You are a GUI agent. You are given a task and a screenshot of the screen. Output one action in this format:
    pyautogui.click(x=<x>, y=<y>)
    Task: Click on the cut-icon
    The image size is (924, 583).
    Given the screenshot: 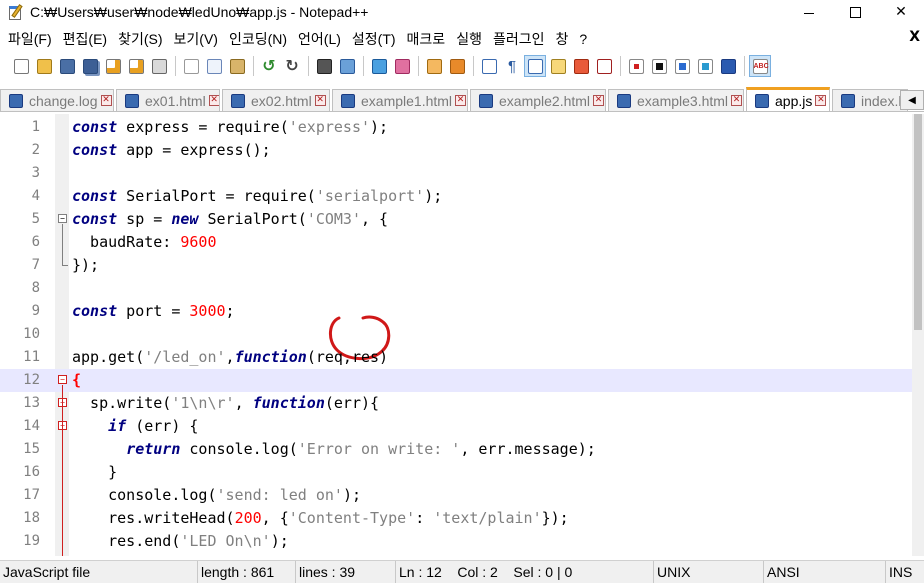 What is the action you would take?
    pyautogui.click(x=191, y=66)
    